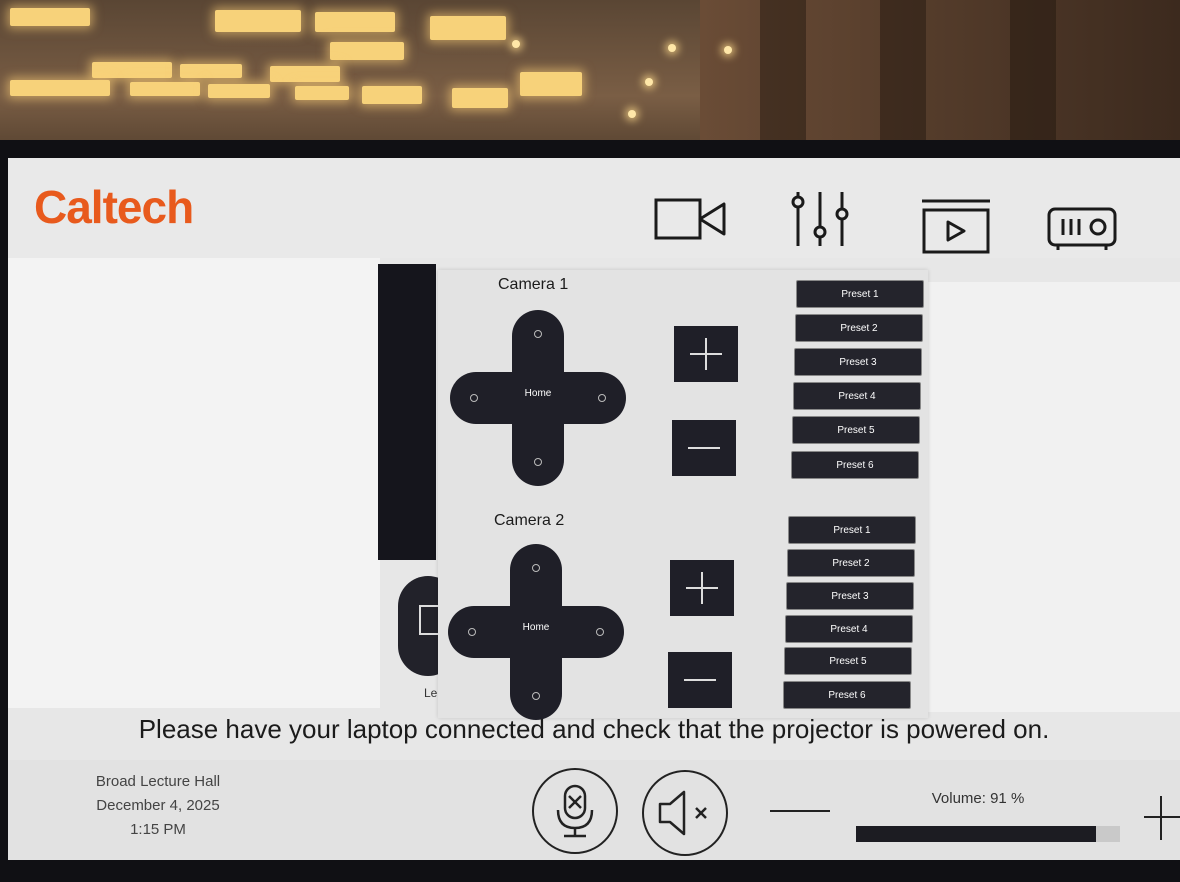 This screenshot has height=882, width=1180. Describe the element at coordinates (706, 354) in the screenshot. I see `camera-1-zoom-in-button` at that location.